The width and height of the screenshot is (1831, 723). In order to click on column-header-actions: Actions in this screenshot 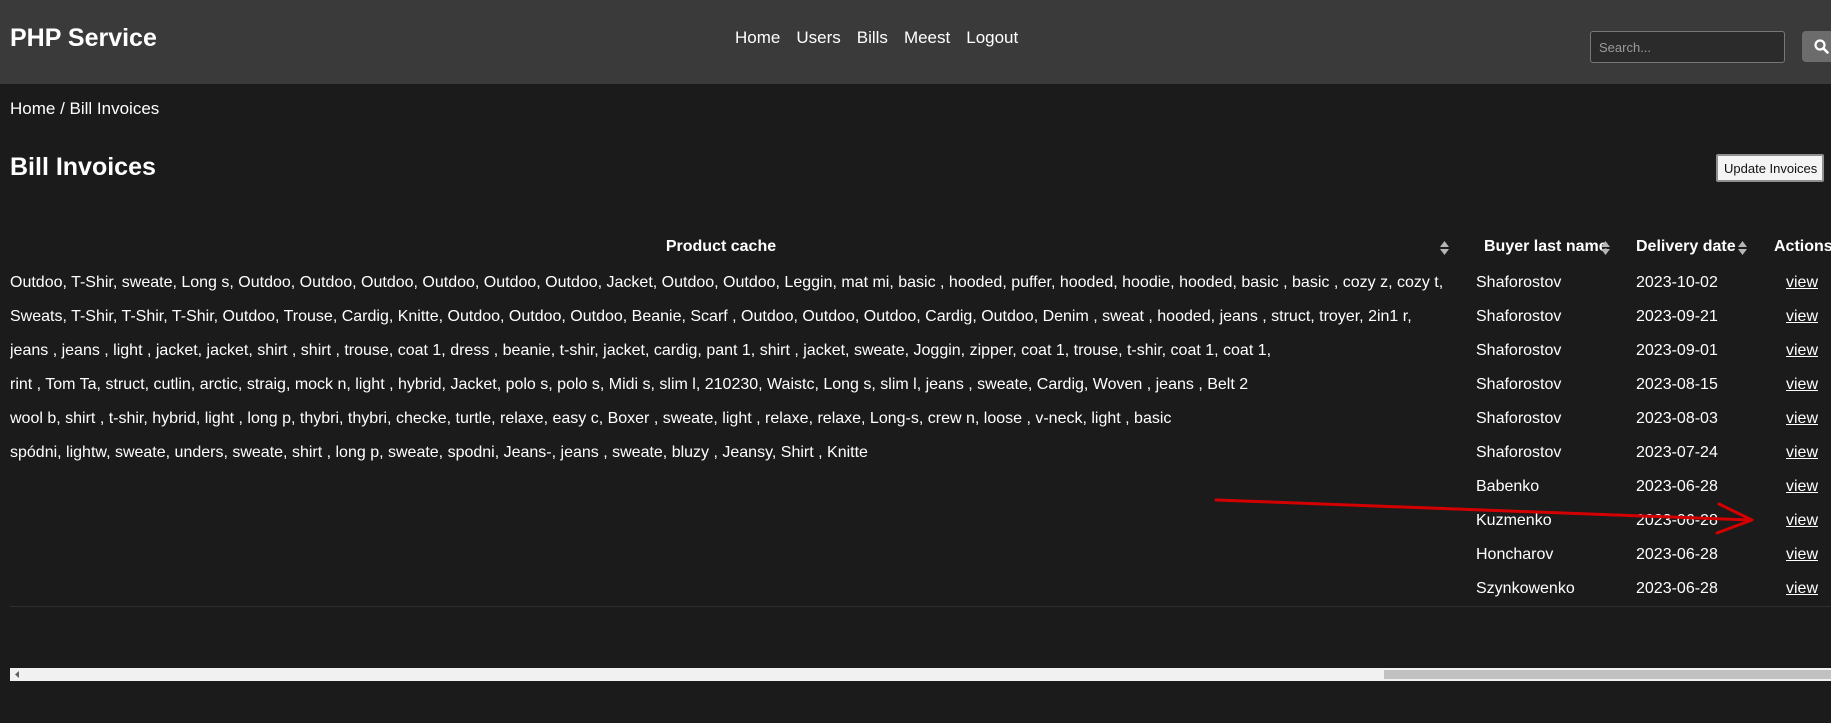, I will do `click(1802, 246)`.